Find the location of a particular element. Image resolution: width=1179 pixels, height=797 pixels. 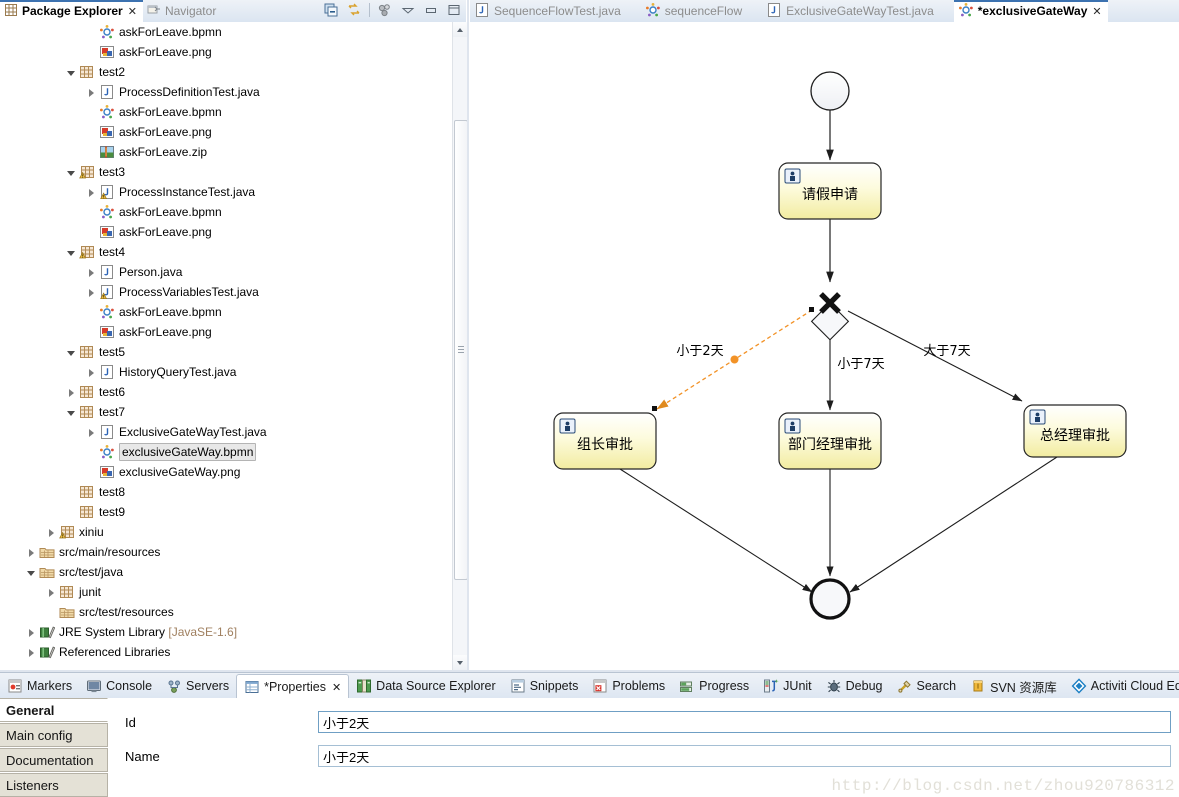

tree-item: HistoryQueryTest.java is located at coordinates (226, 372).